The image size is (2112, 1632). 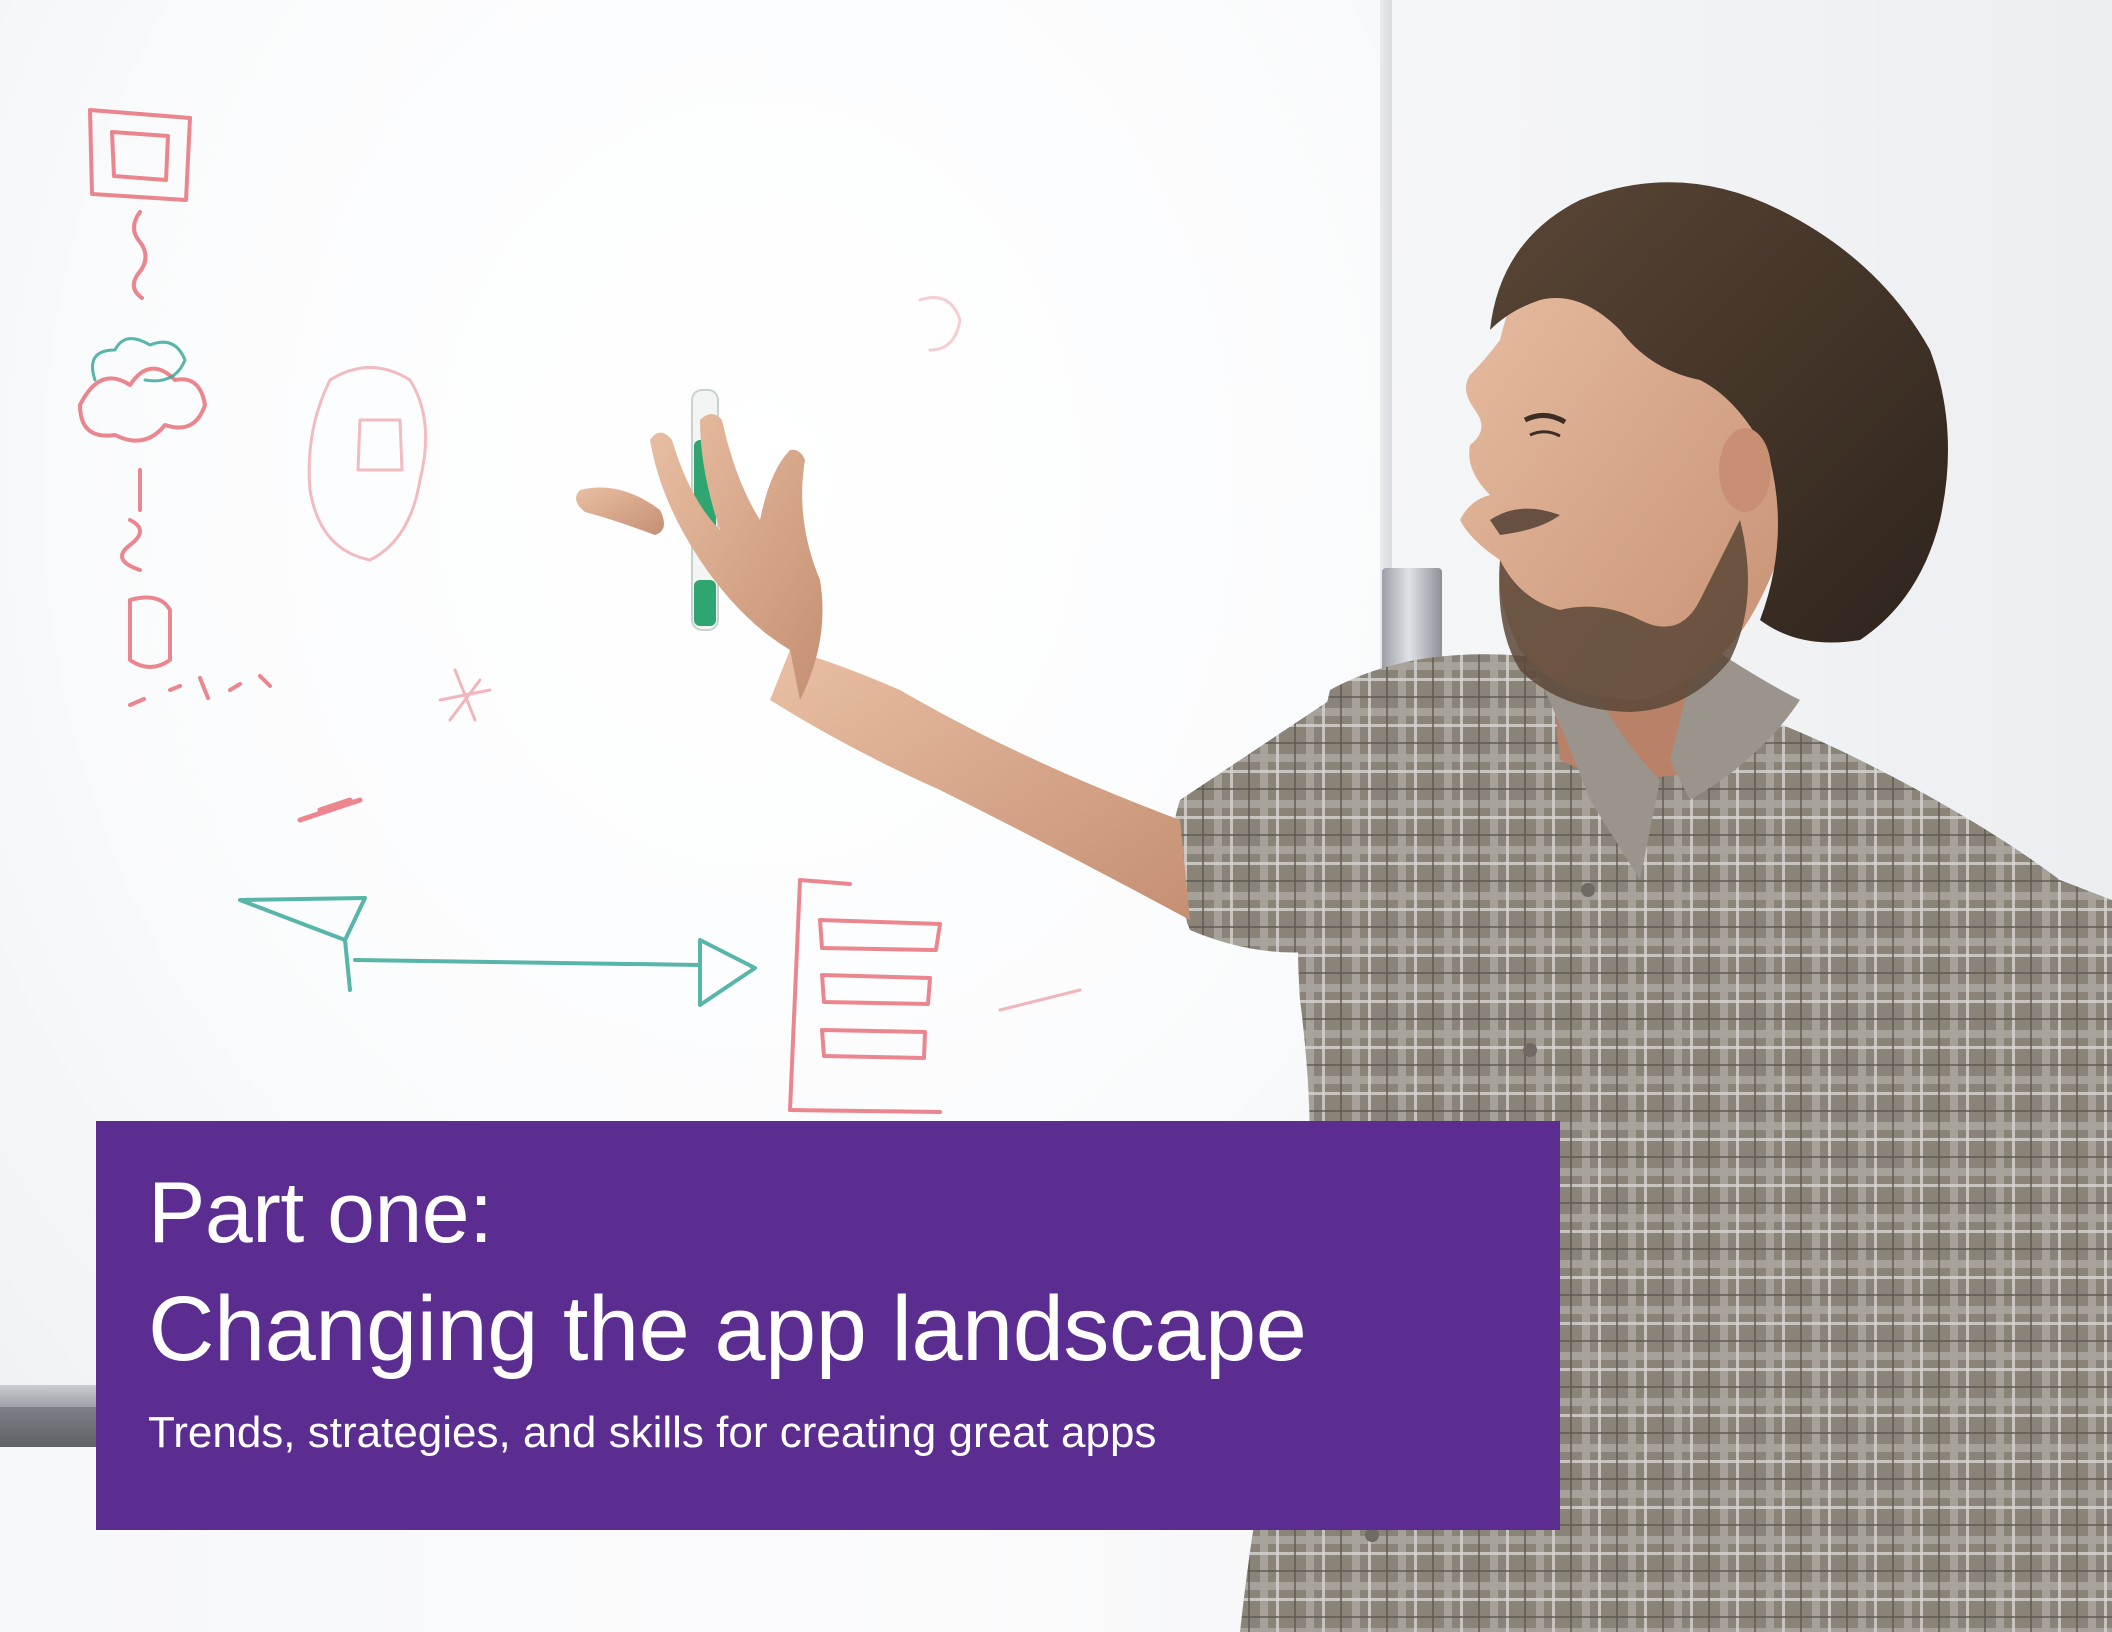 I want to click on section-kicker: Part one:, so click(x=320, y=1213).